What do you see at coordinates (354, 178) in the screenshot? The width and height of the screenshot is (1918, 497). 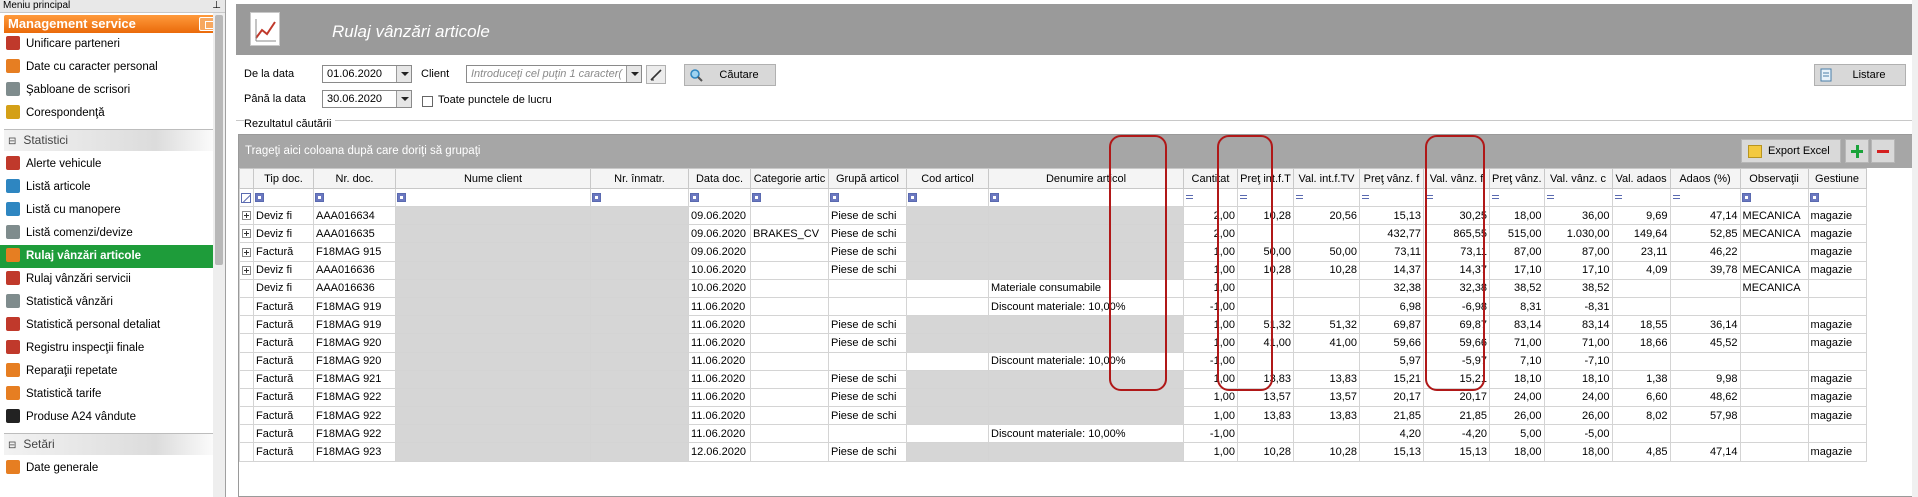 I see `column-header: Nr. doc.` at bounding box center [354, 178].